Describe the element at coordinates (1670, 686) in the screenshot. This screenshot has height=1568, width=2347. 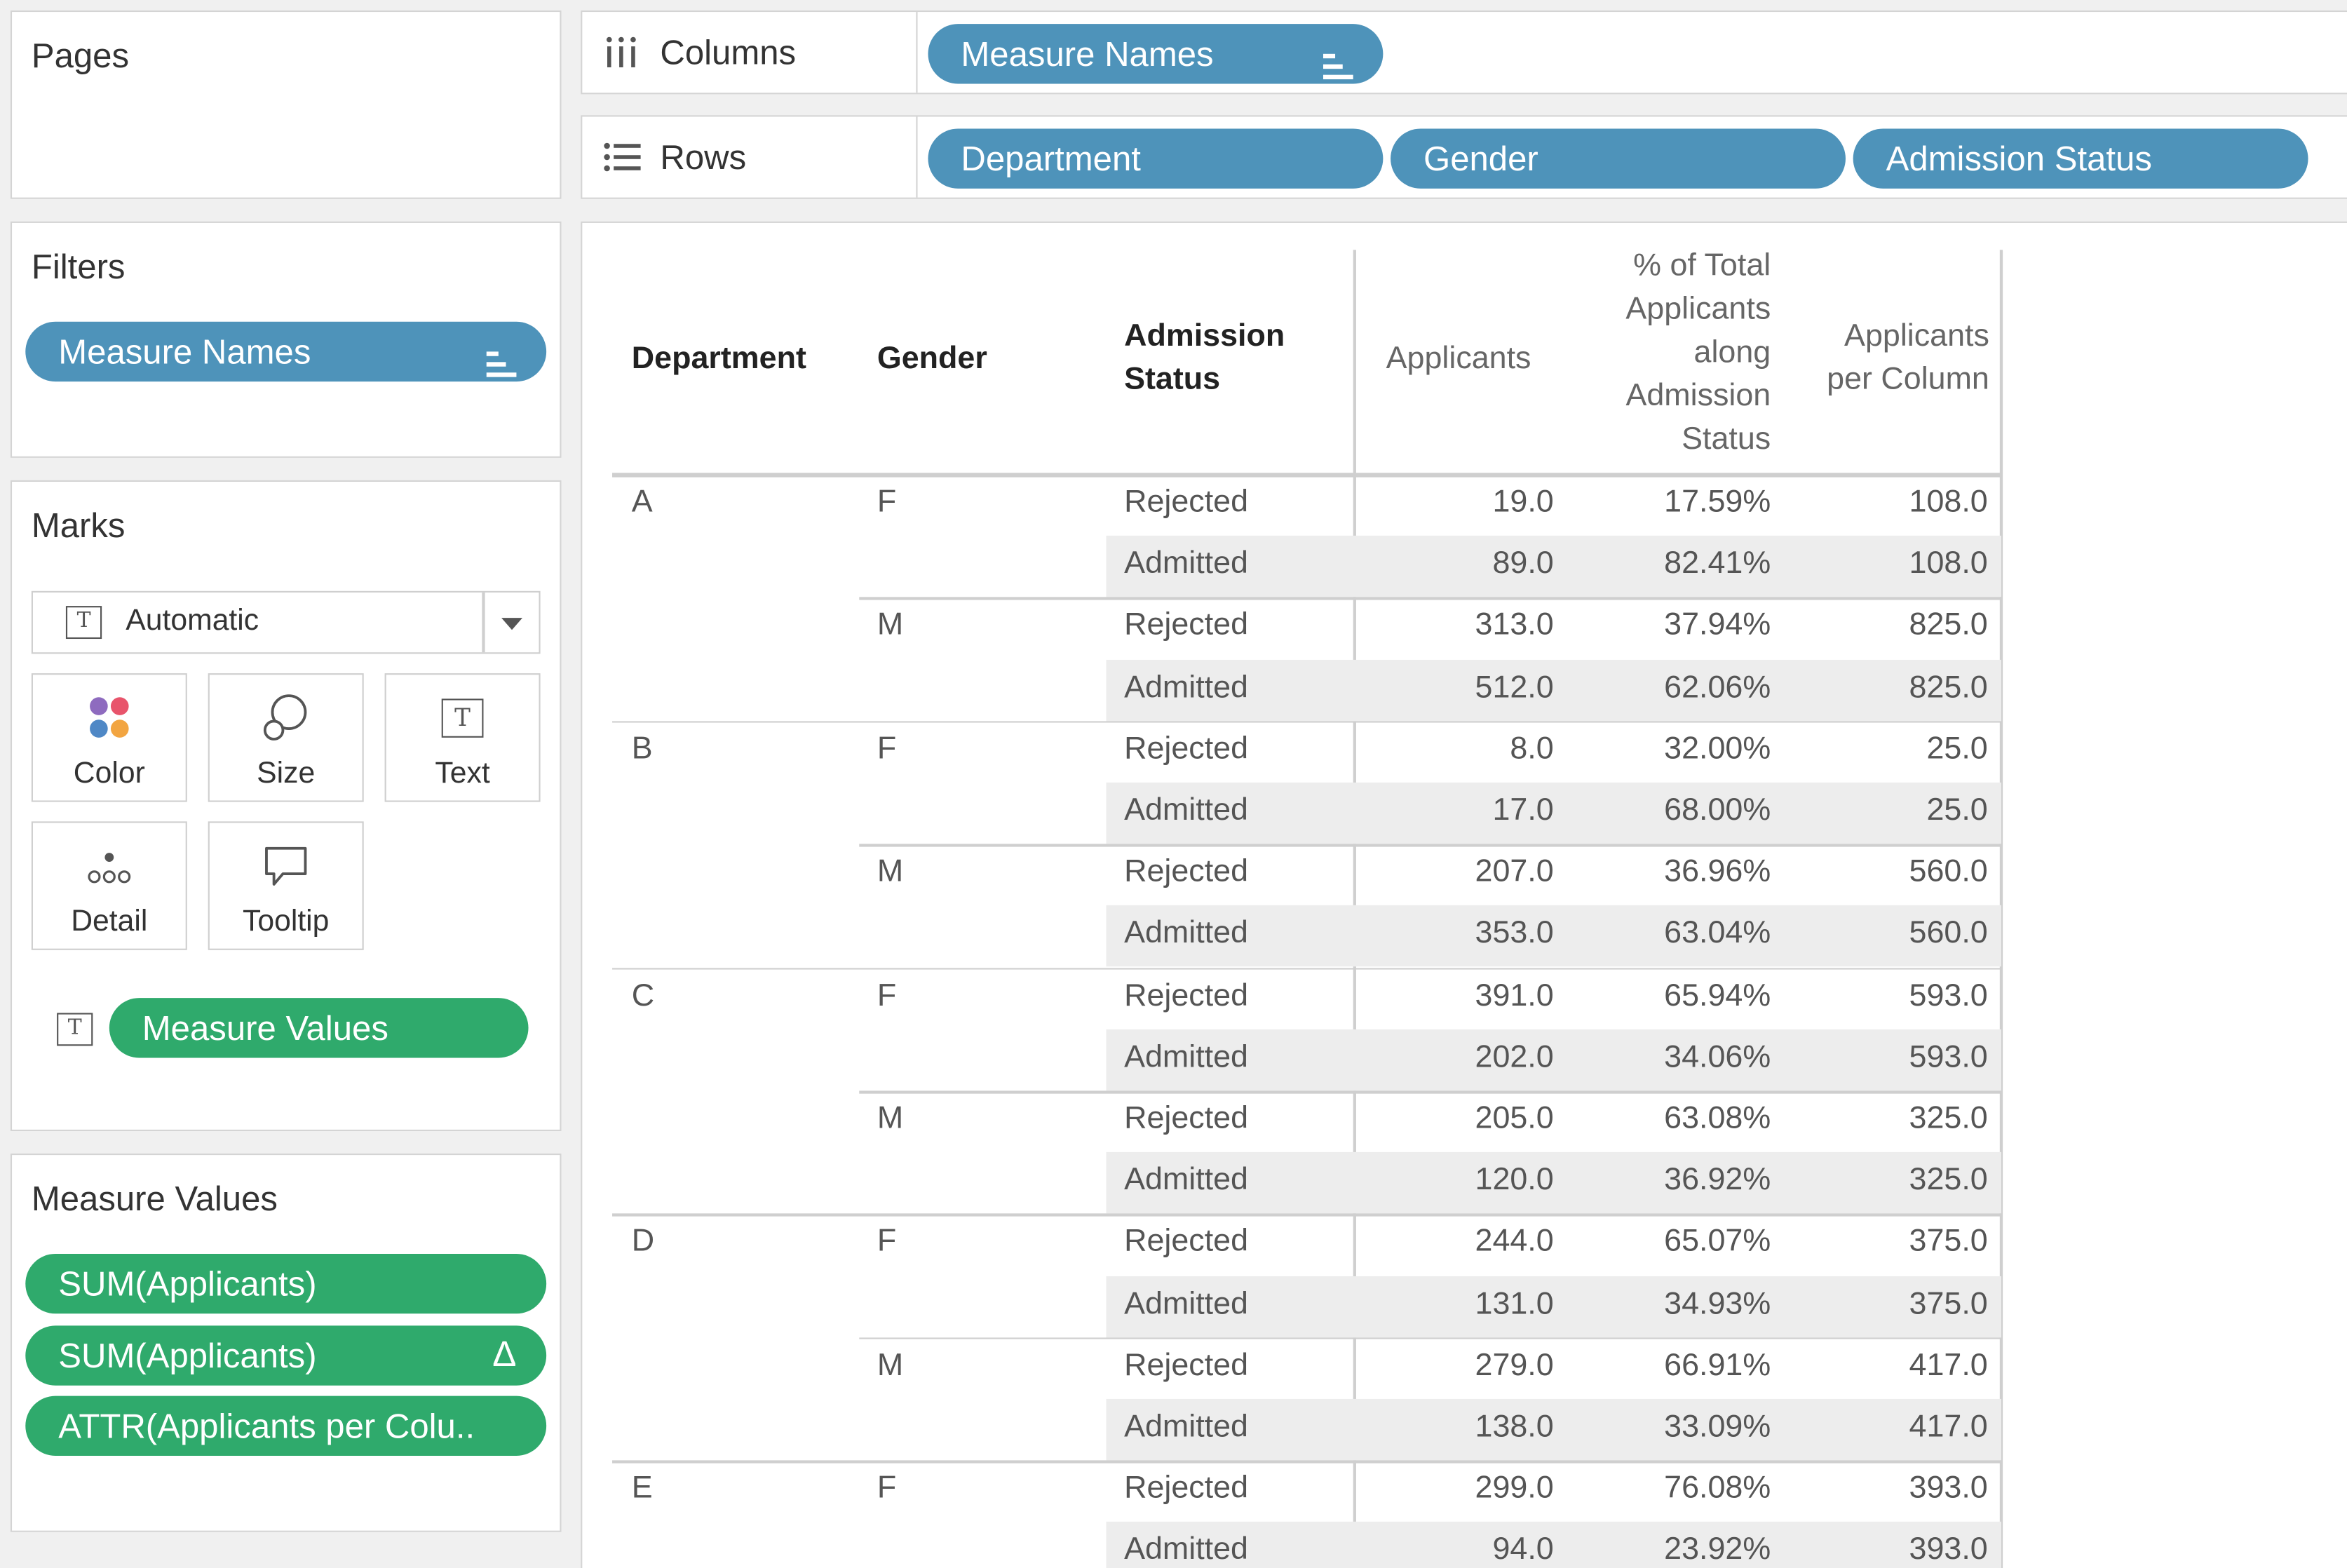
I see `cell-pct-total: 62.06%` at that location.